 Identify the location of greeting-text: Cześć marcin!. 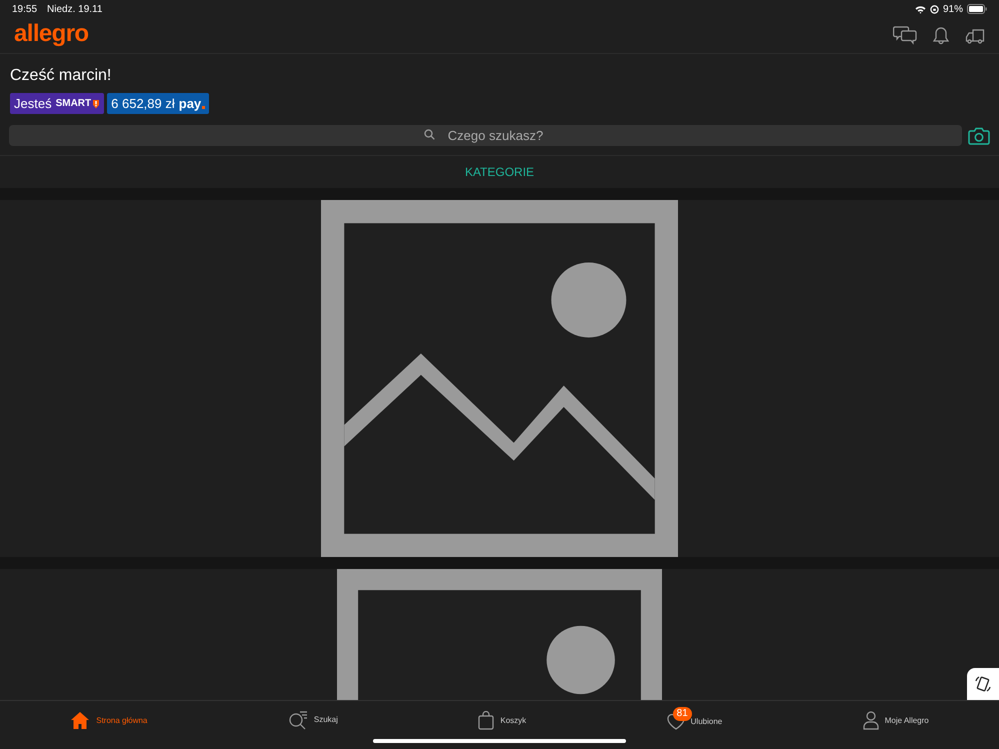
(61, 76).